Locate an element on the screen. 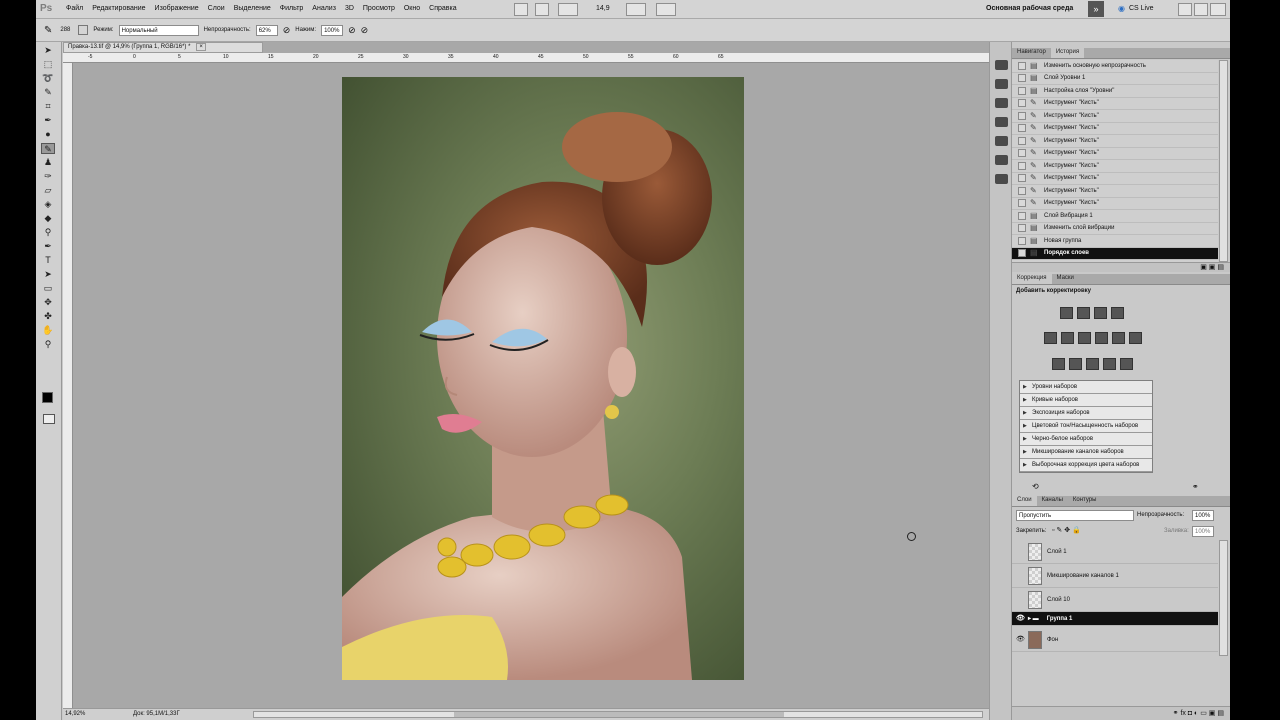  layer-row: 👁 ▸ ▬ Группа 1 is located at coordinates (1115, 619).